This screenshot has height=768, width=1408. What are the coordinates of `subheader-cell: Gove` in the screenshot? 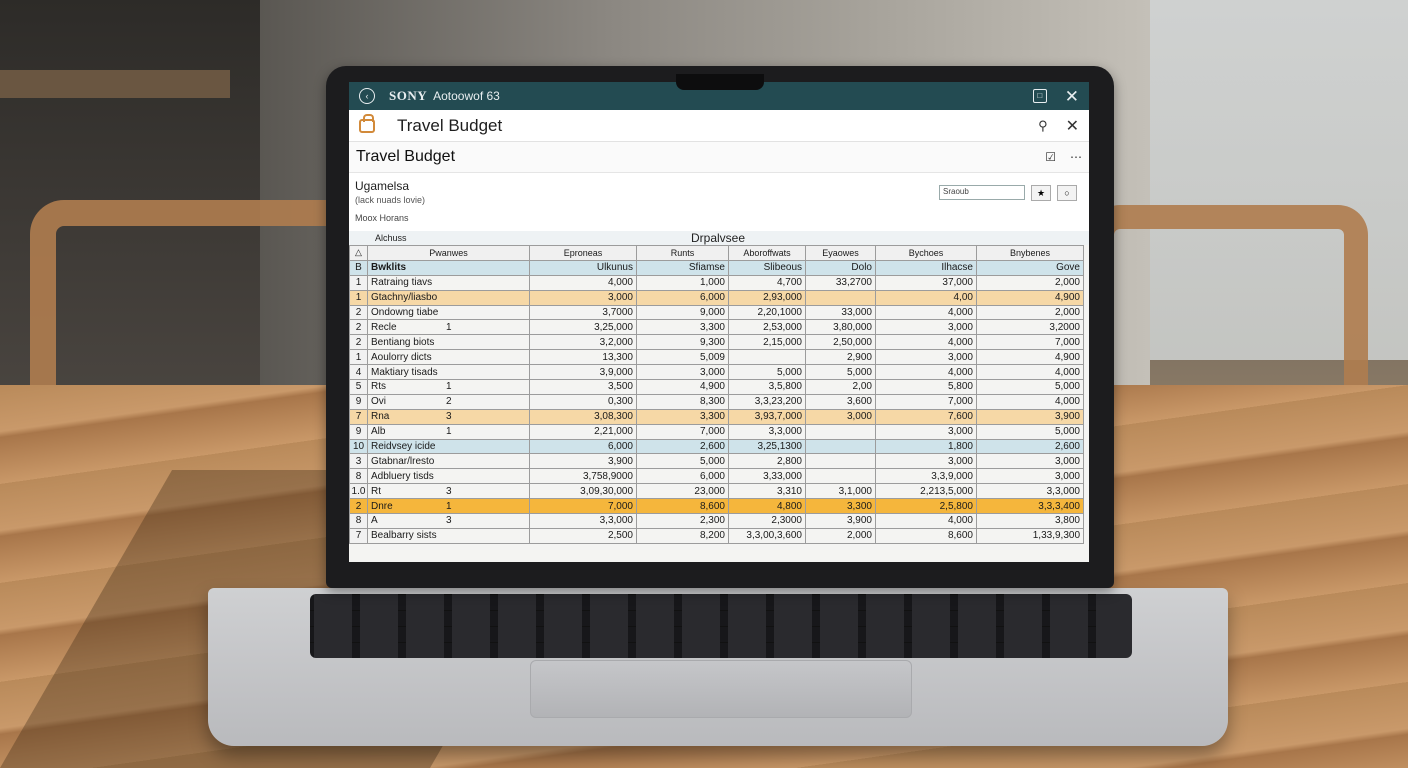 It's located at (1030, 267).